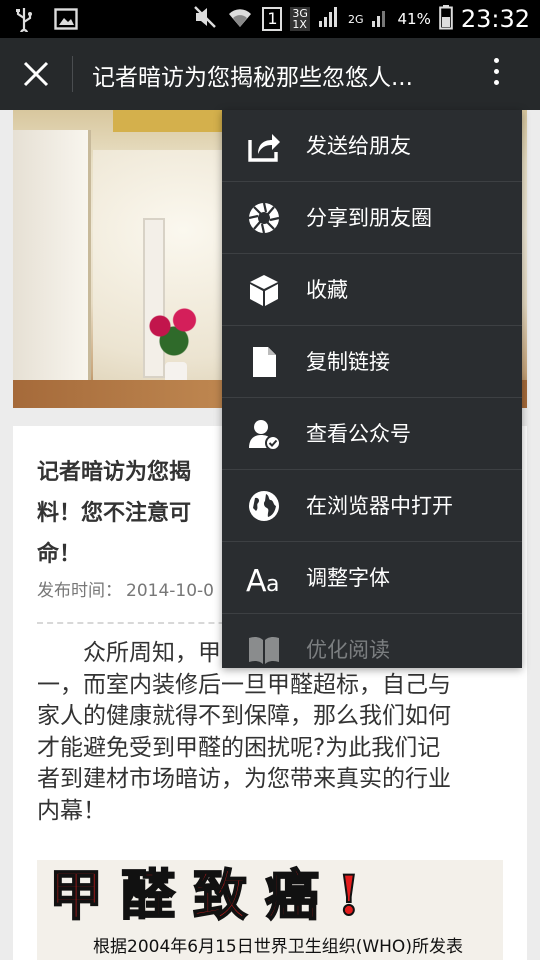 The image size is (540, 960). What do you see at coordinates (329, 19) in the screenshot?
I see `signal-icon` at bounding box center [329, 19].